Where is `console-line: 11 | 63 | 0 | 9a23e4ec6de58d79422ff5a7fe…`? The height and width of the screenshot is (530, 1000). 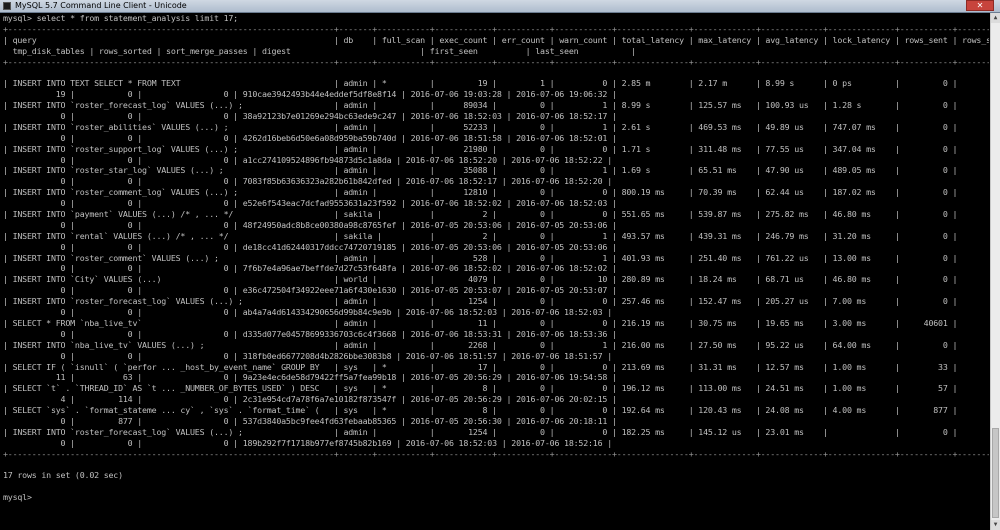
console-line: 11 | 63 | 0 | 9a23e4ec6de58d79422ff5a7fe… is located at coordinates (310, 377).